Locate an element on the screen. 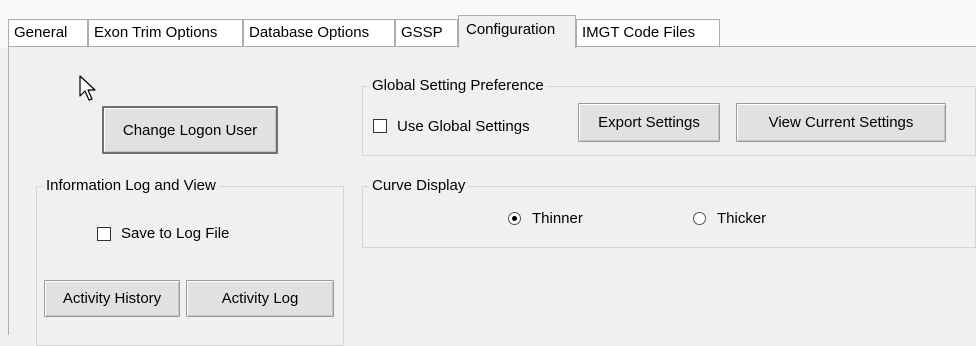  change-logon-user-button: Change Logon User is located at coordinates (190, 130).